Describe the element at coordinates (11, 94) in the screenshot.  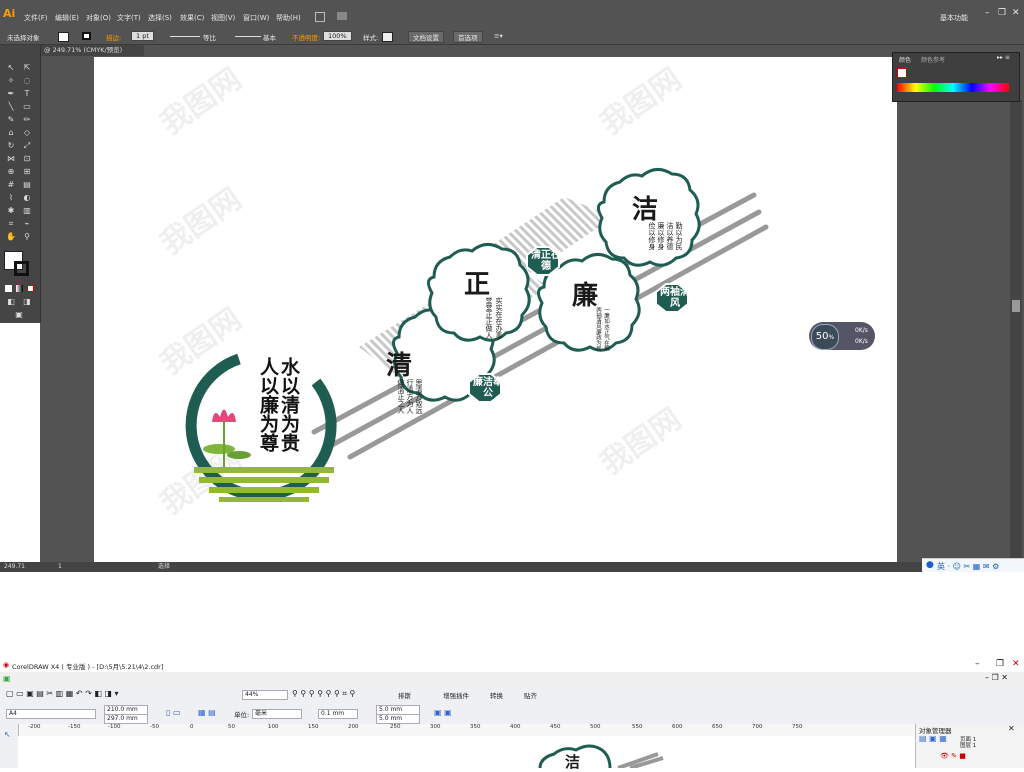
I see `pen-tool-icon: ✒` at that location.